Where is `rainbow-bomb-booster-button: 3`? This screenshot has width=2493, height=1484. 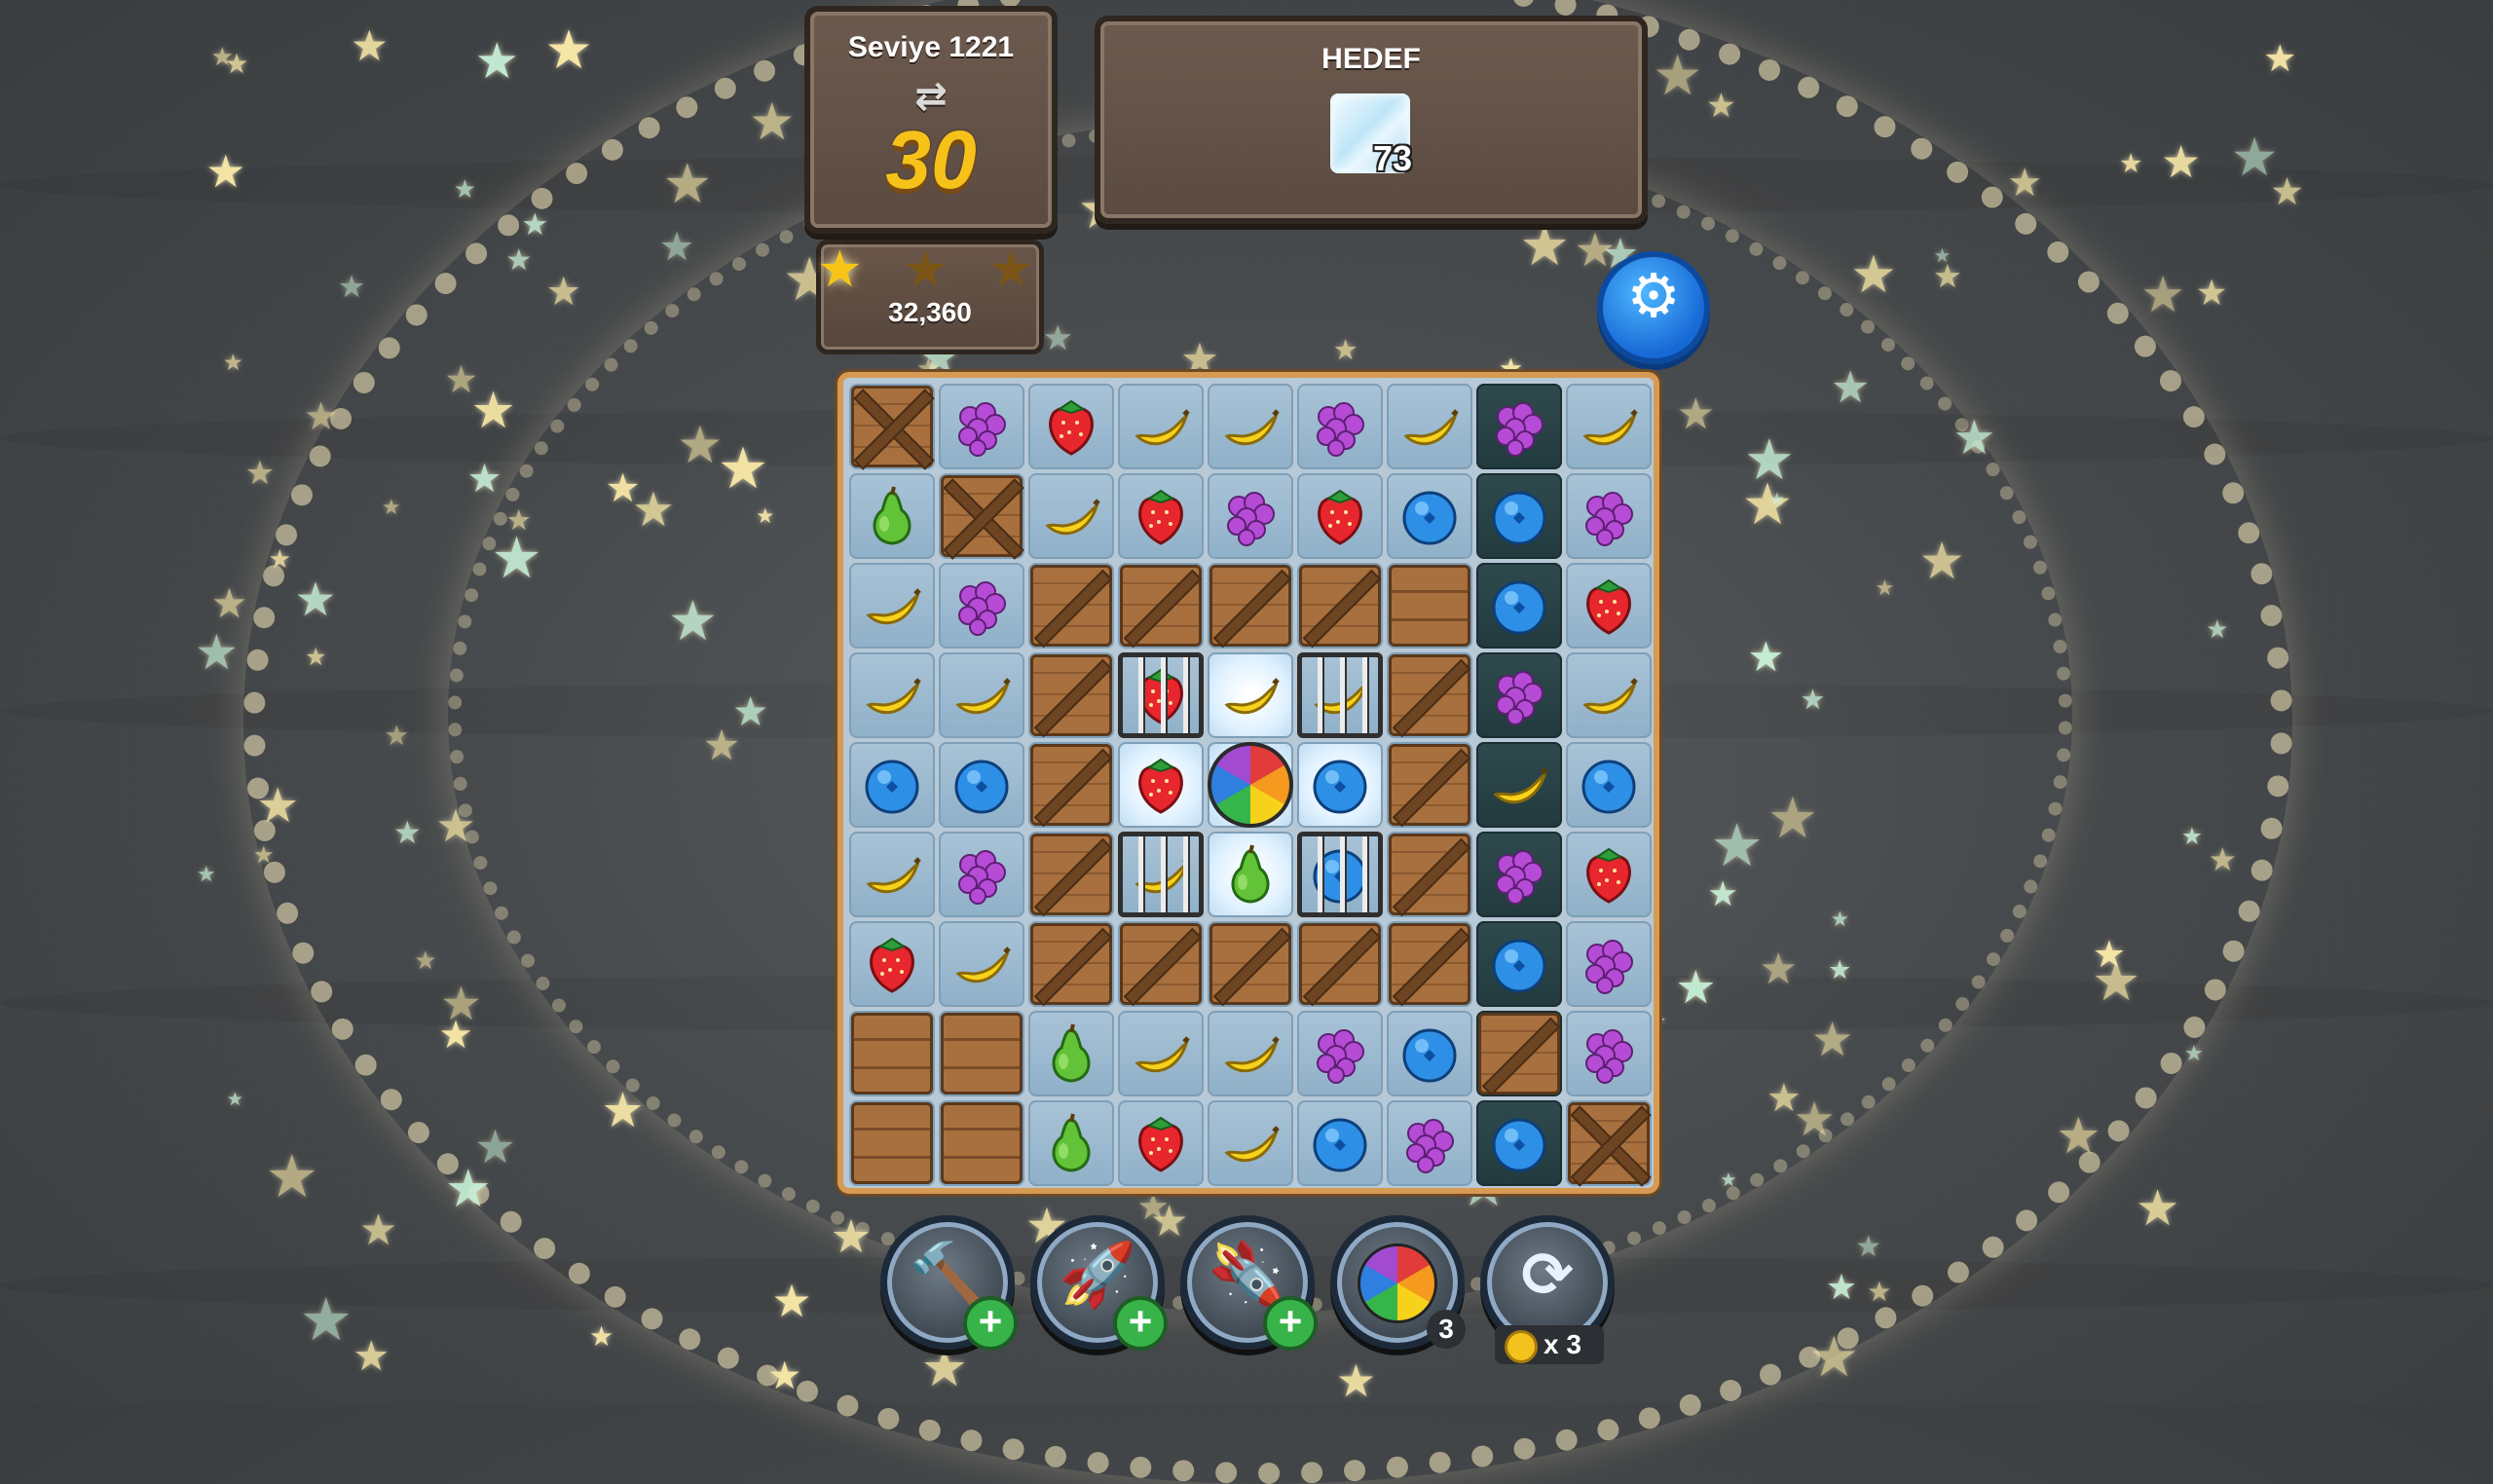
rainbow-bomb-booster-button: 3 is located at coordinates (1398, 1282).